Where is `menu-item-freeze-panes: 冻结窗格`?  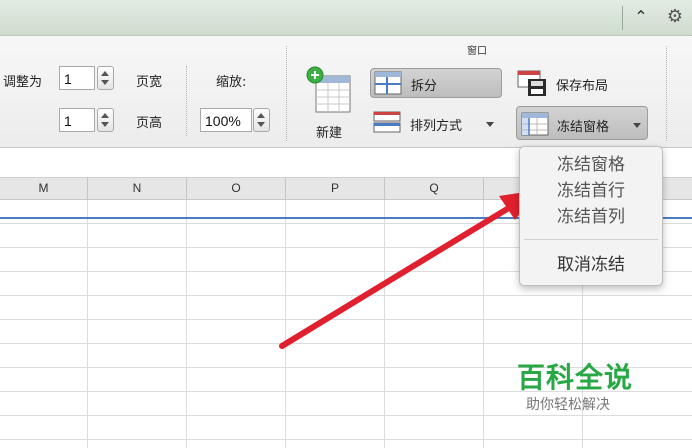
menu-item-freeze-panes: 冻结窗格 is located at coordinates (591, 165).